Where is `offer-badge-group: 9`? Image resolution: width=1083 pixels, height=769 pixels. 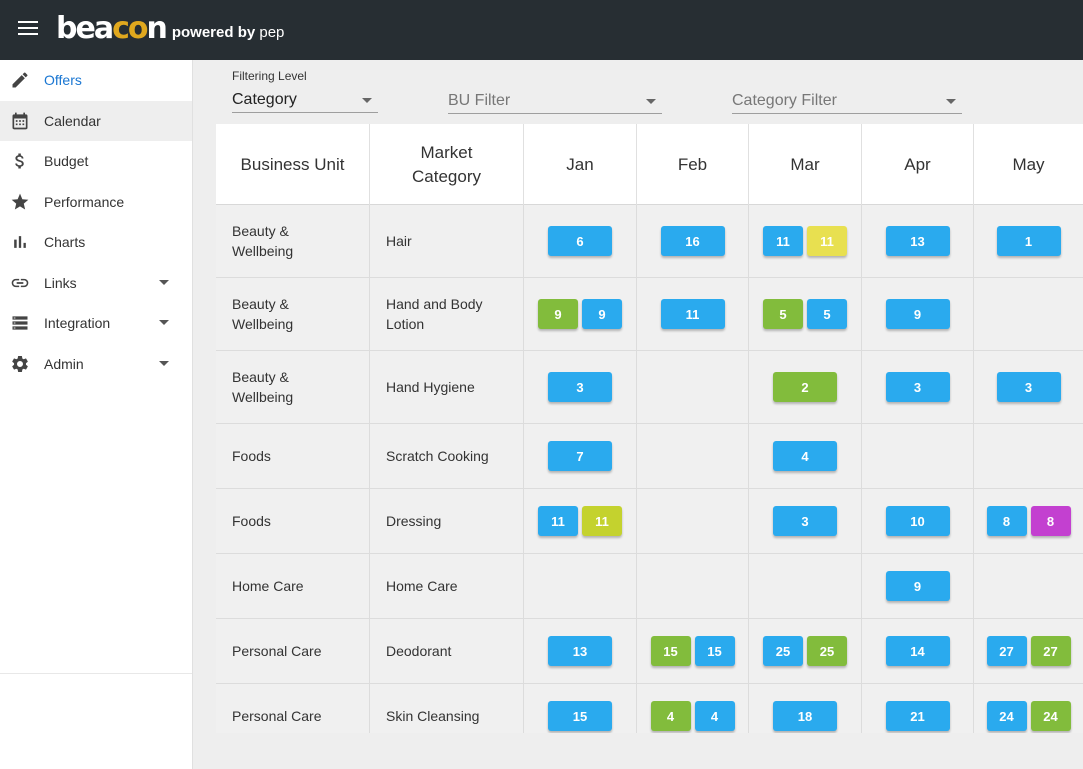
offer-badge-group: 9 is located at coordinates (917, 586).